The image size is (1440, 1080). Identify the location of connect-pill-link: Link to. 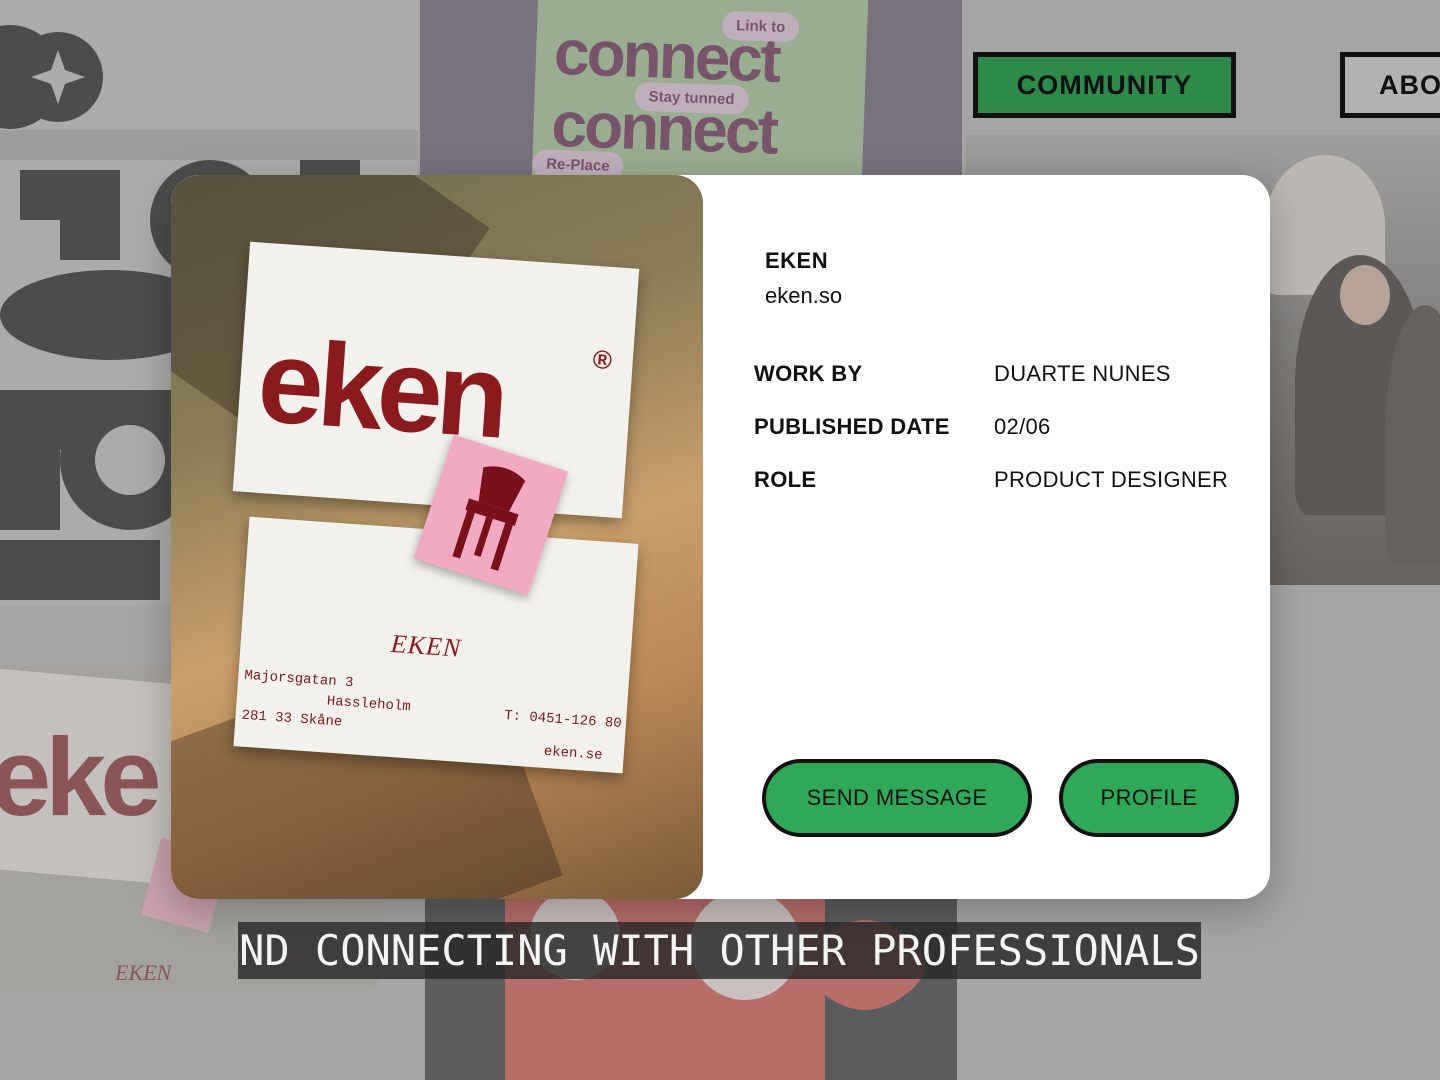
(760, 26).